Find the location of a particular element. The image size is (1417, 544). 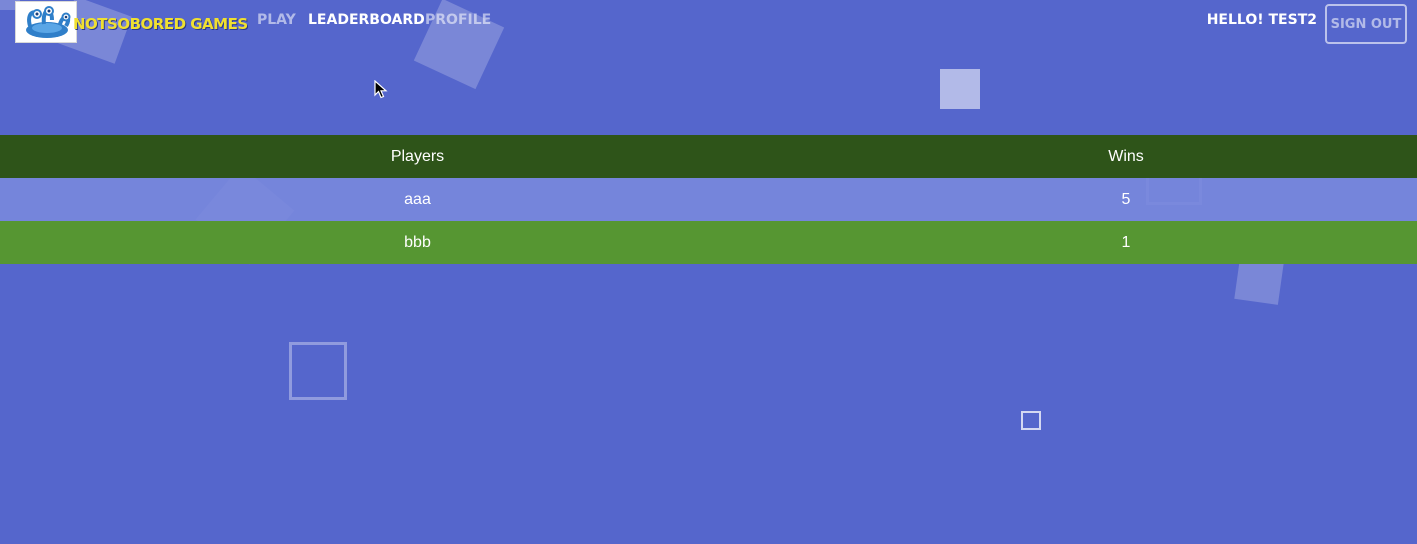

wins-column-header: Wins is located at coordinates (1126, 156).